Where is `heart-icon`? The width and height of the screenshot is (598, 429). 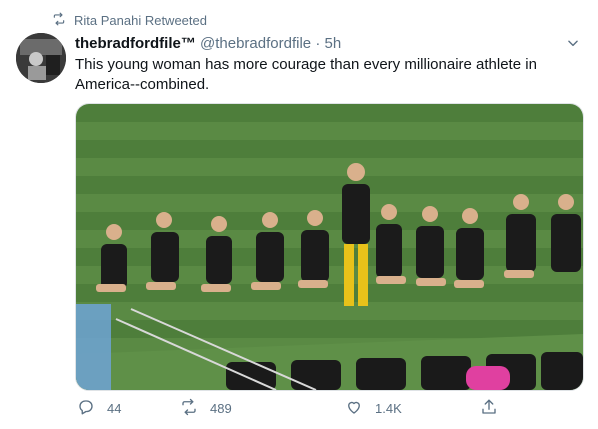 heart-icon is located at coordinates (354, 408).